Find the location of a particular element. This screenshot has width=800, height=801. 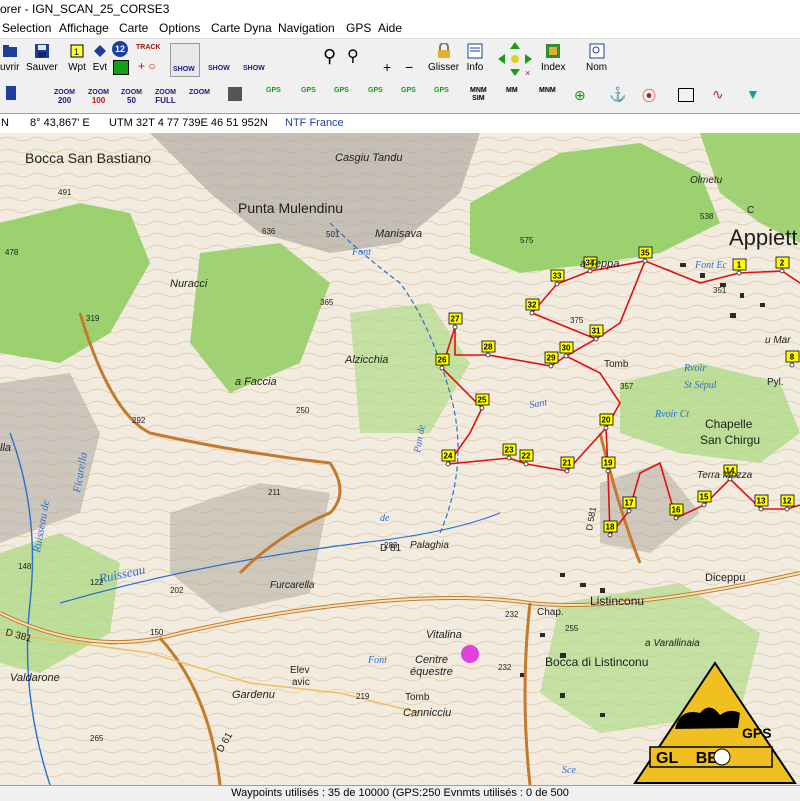

menu-selection: Selection is located at coordinates (26, 28).